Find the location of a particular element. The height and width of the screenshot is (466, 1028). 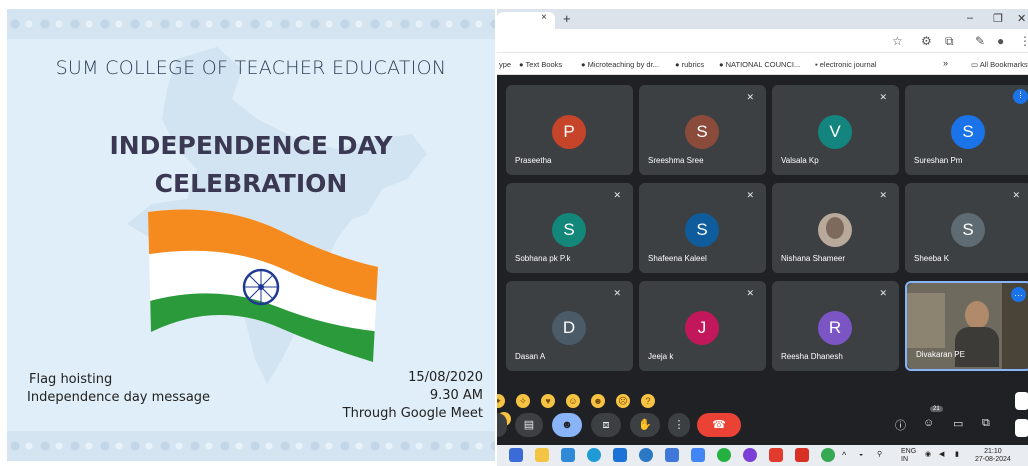

participant-name: Valsala Kp is located at coordinates (800, 160).